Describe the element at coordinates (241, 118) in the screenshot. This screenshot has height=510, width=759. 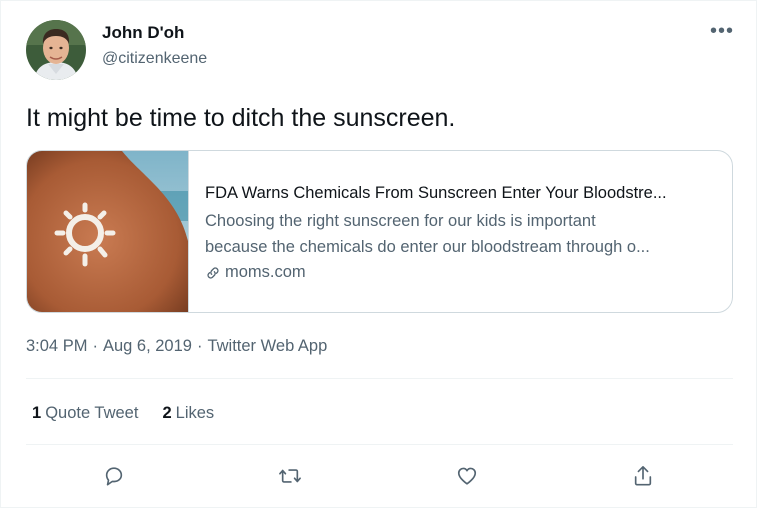
I see `tweet-text: It might be time to ditch the sunscreen.` at that location.